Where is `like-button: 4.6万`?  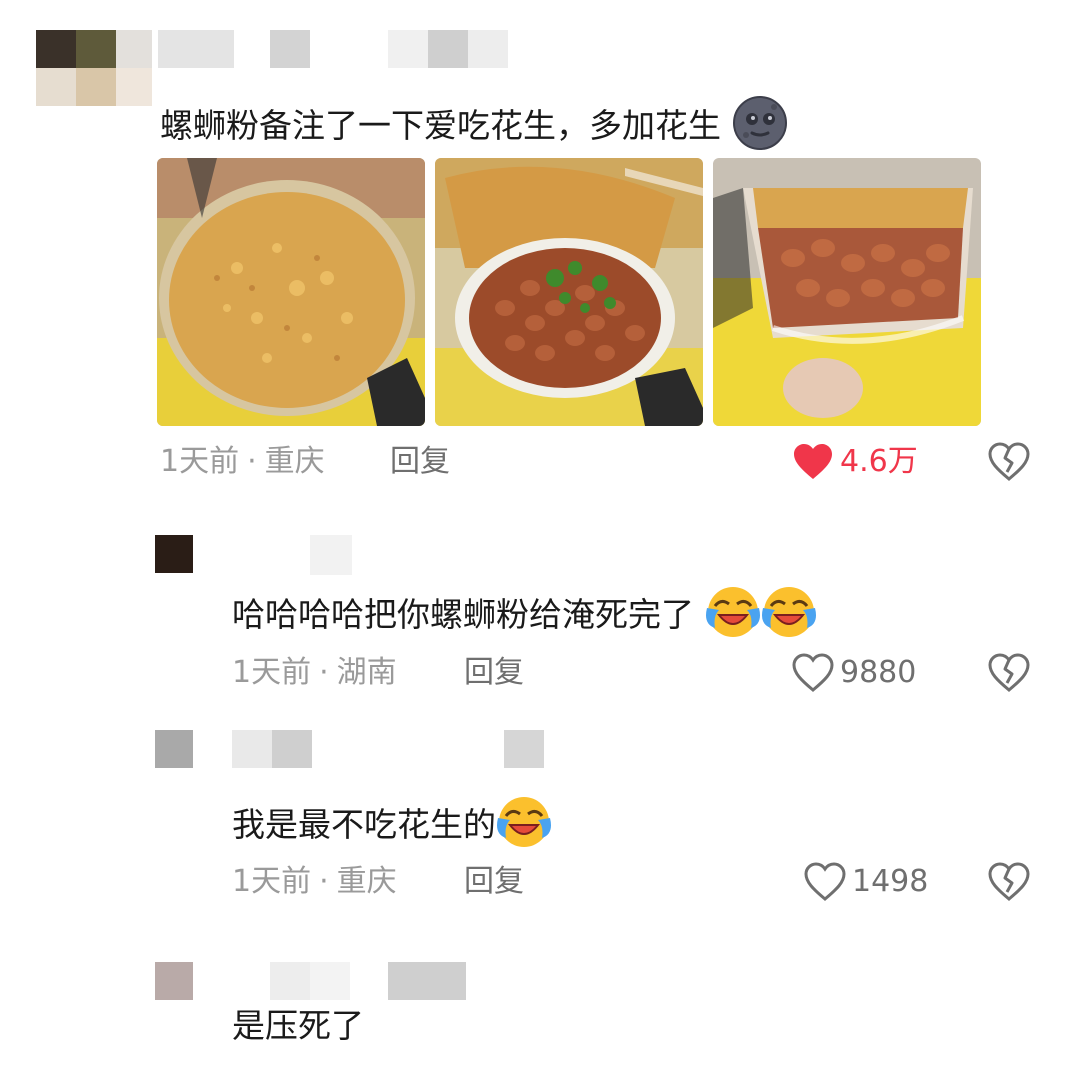 like-button: 4.6万 is located at coordinates (855, 462).